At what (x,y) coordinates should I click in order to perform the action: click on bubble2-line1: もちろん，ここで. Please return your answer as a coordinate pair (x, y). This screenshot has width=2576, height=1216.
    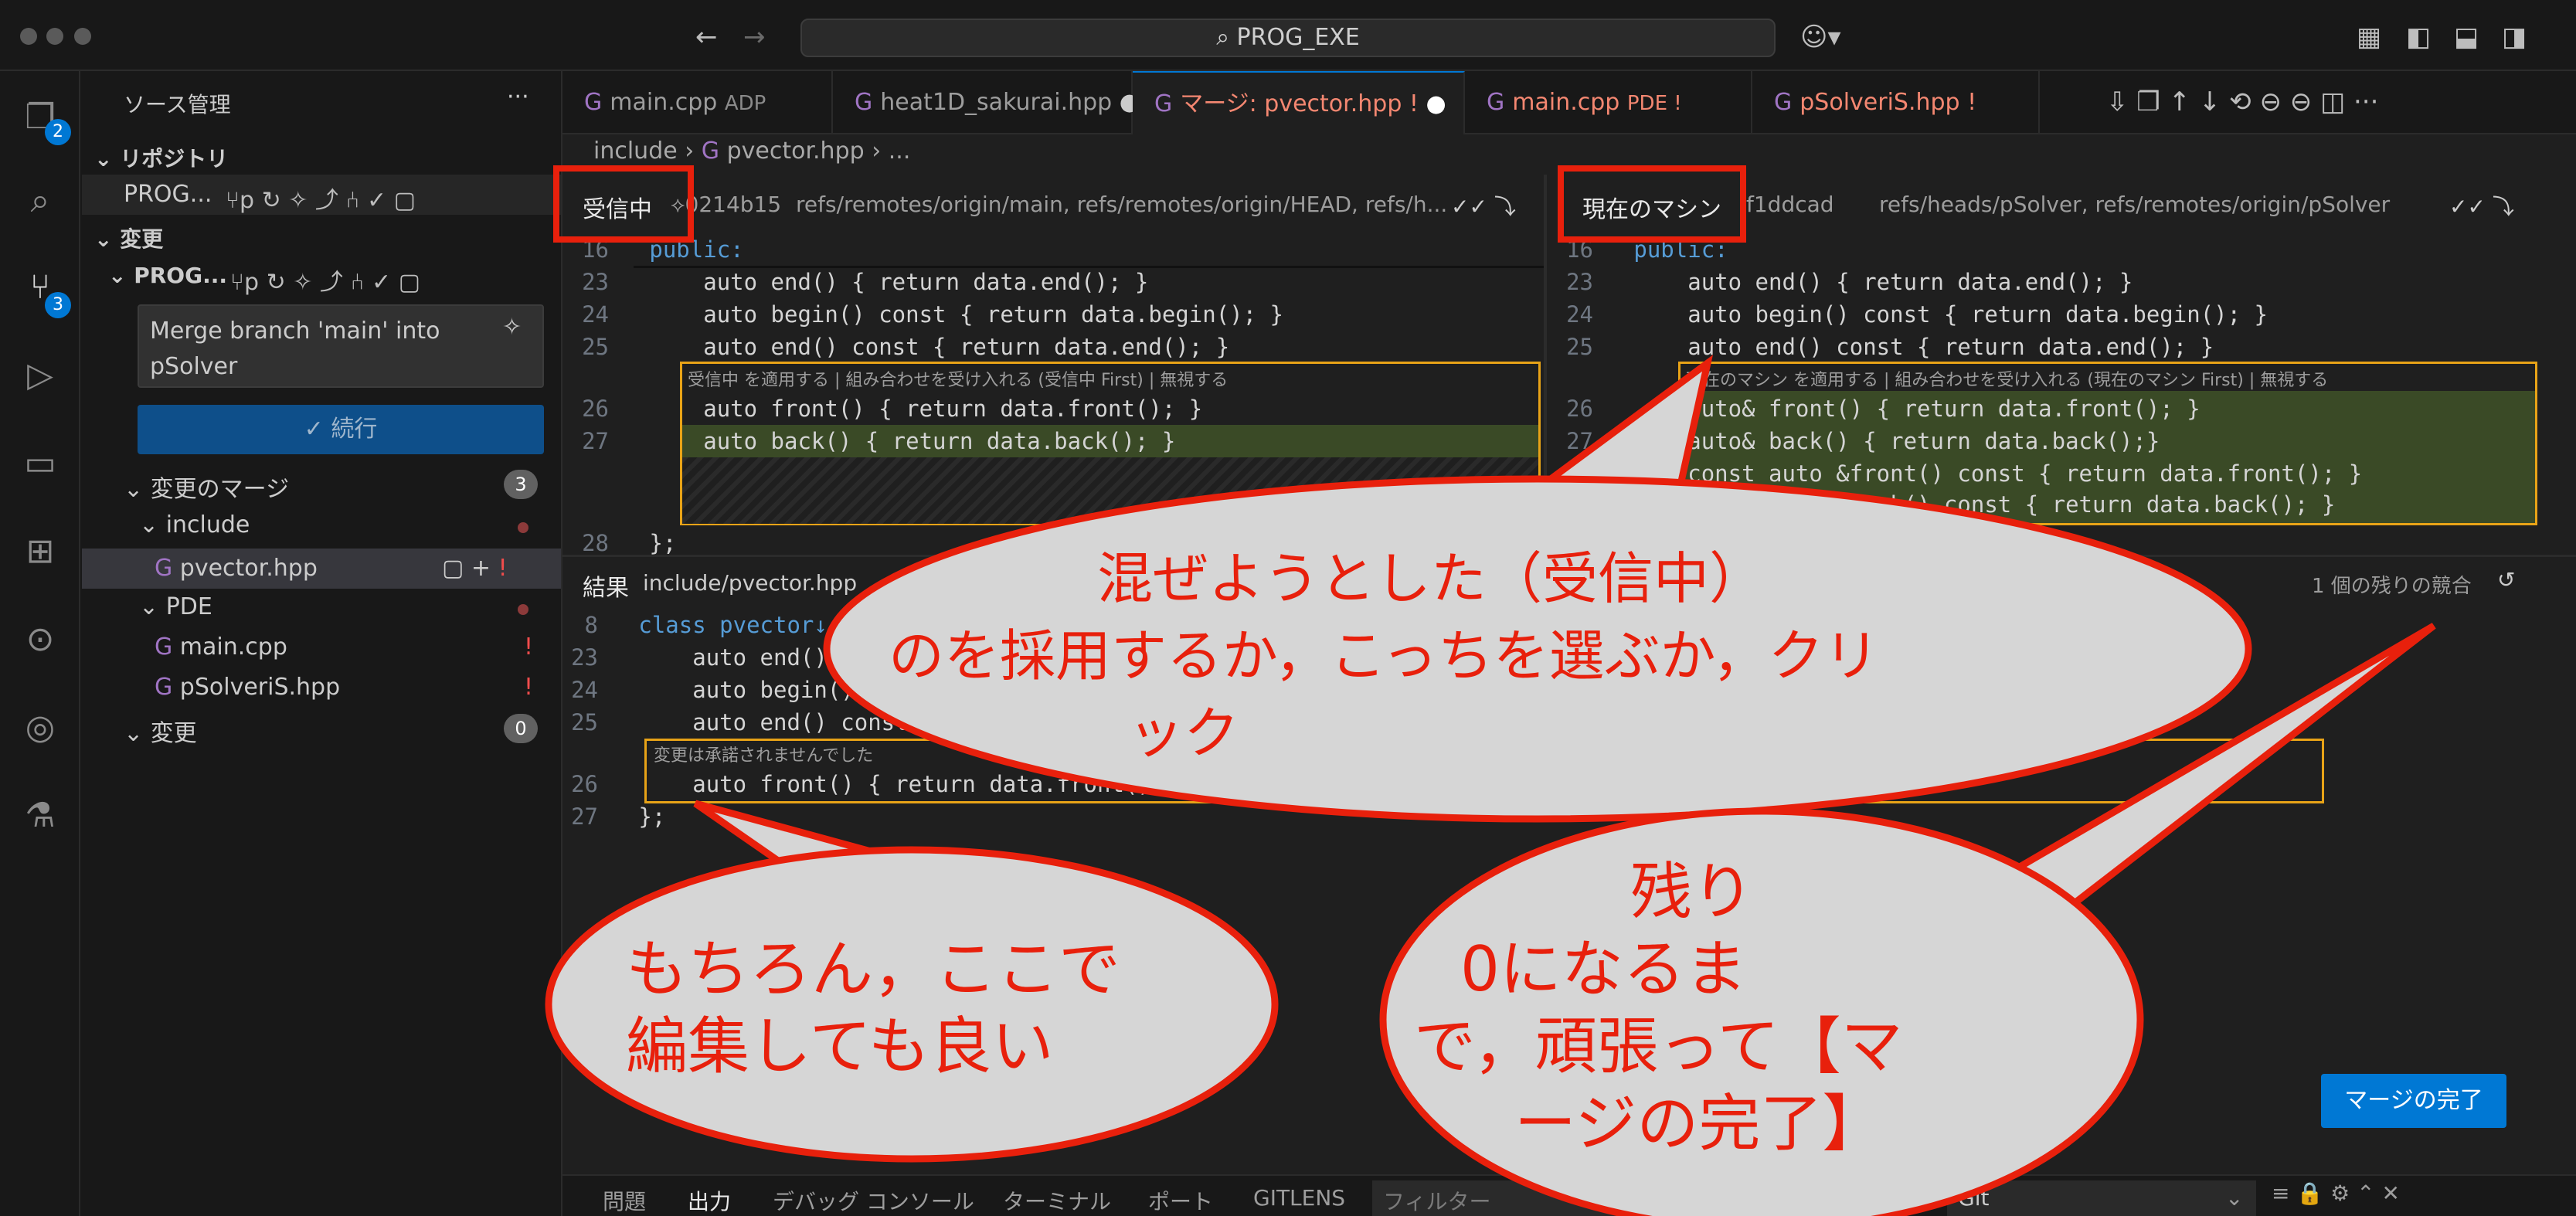
    Looking at the image, I should click on (873, 969).